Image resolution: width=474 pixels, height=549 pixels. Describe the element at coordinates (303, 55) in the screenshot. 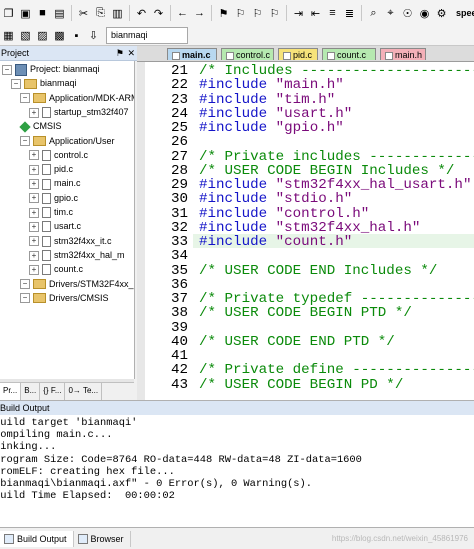

I see `editor-tab-label: pid.c` at that location.